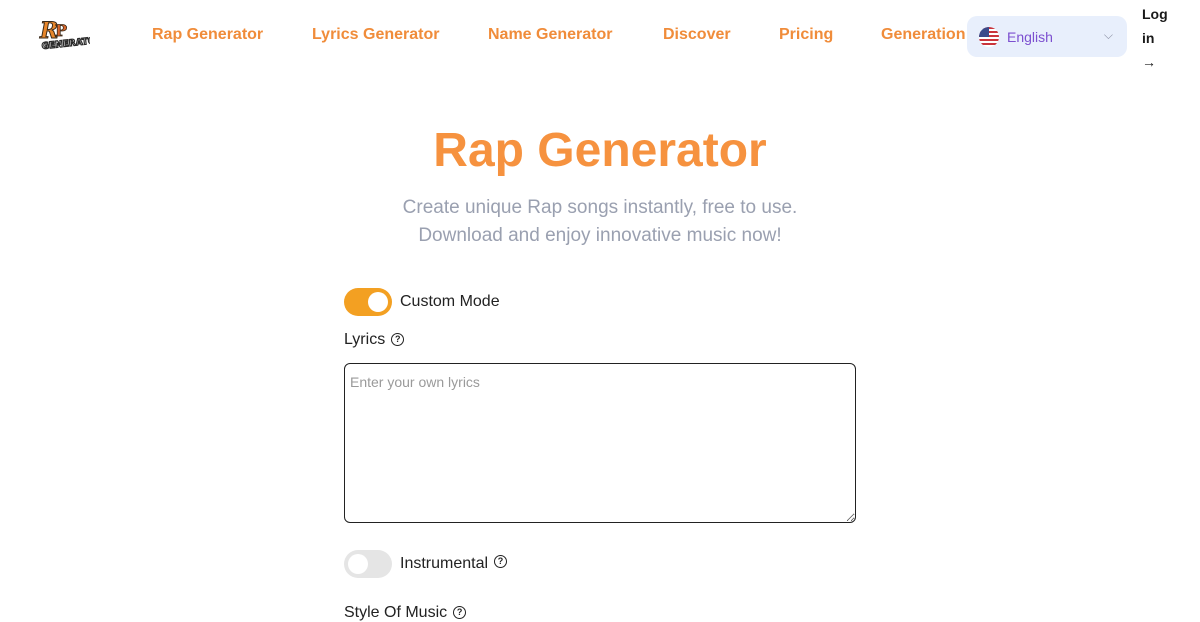  I want to click on arrow-right-icon: →, so click(1149, 62).